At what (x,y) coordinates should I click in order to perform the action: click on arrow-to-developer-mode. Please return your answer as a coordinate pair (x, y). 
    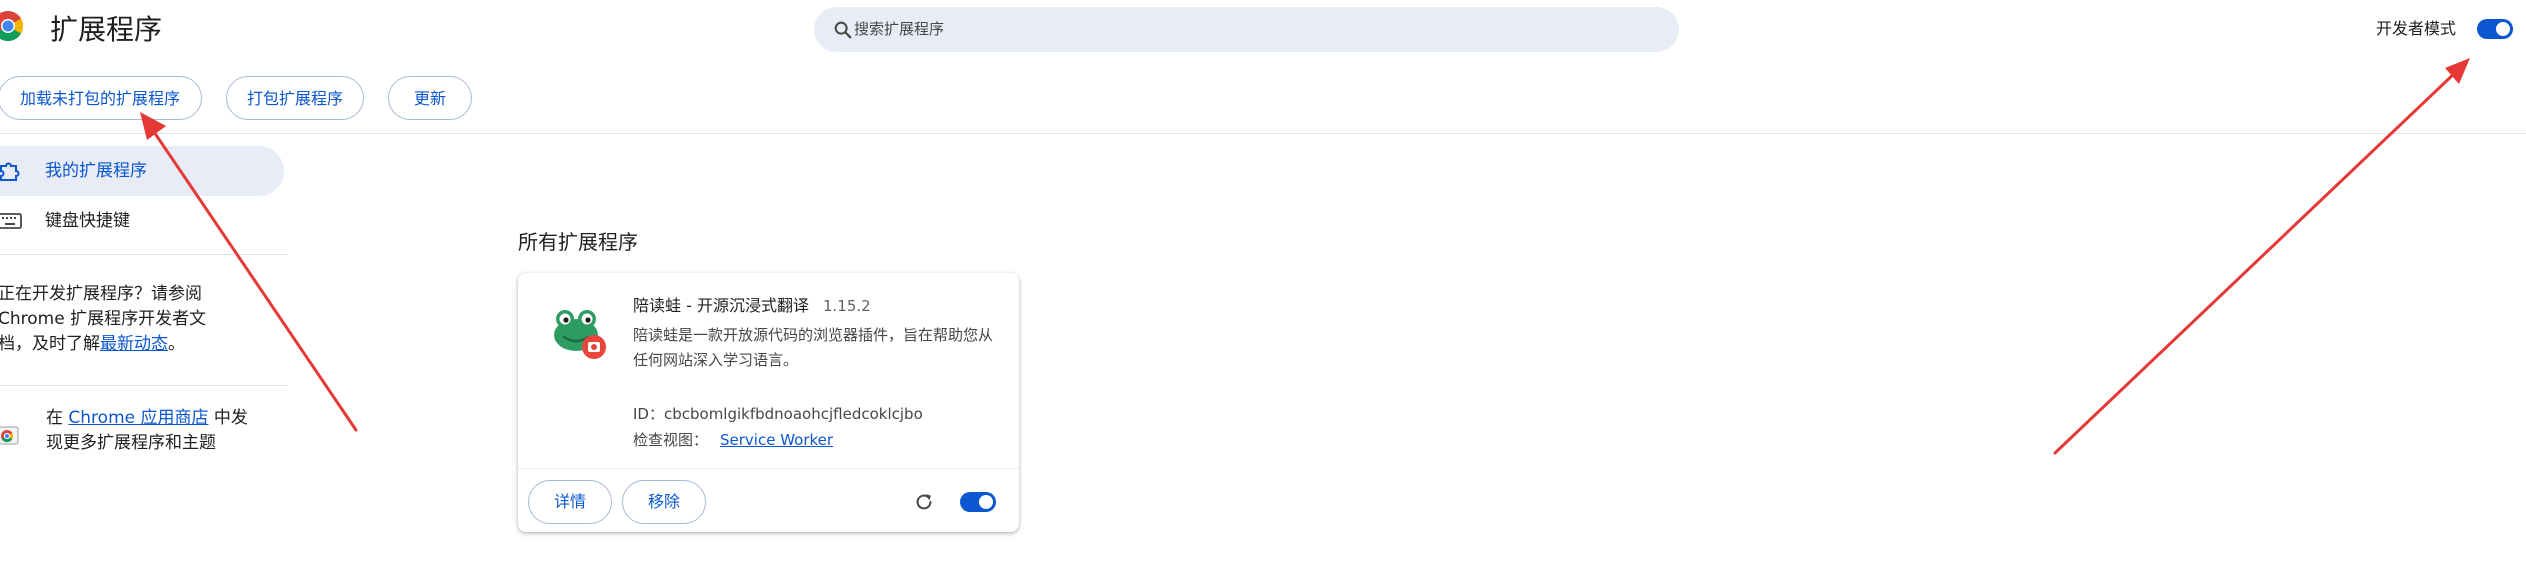
    Looking at the image, I should click on (2261, 256).